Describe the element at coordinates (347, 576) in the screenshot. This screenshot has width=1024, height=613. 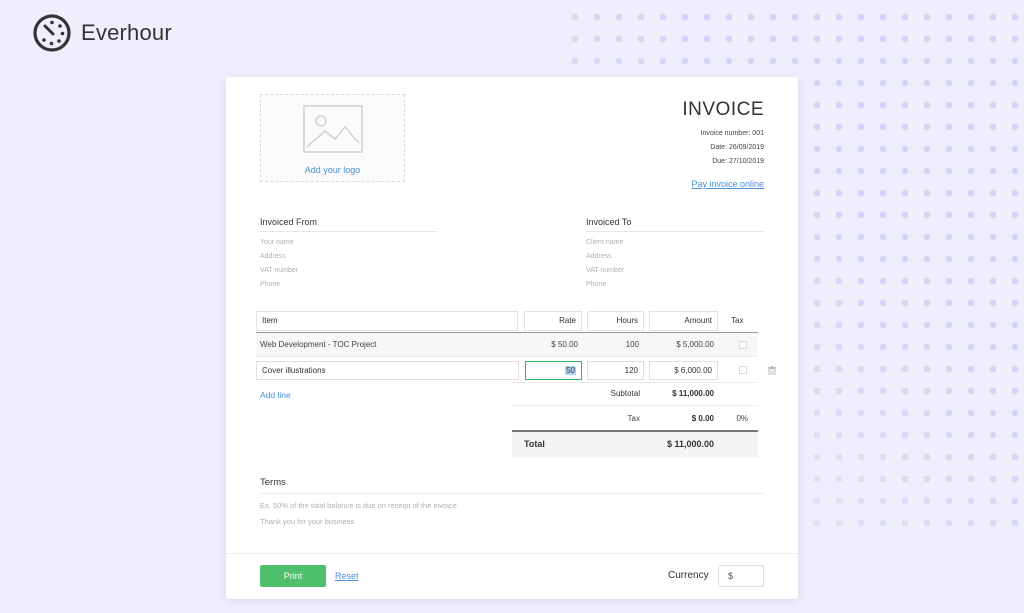
I see `reset-link: Reset` at that location.